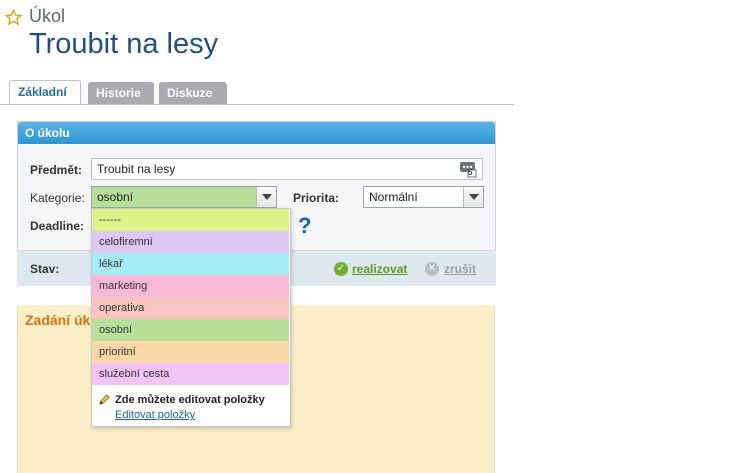  What do you see at coordinates (111, 264) in the screenshot?
I see `option-label: lékař` at bounding box center [111, 264].